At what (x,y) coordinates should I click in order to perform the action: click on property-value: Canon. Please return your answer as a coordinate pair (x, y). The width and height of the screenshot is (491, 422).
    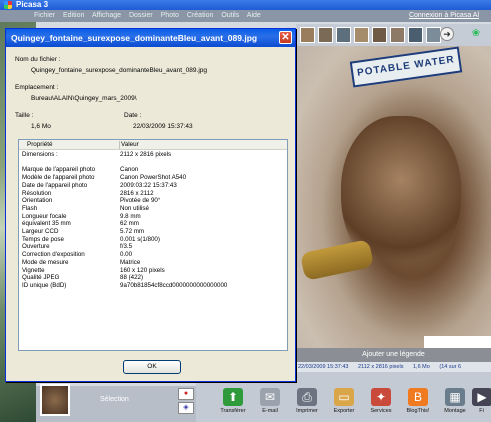
    Looking at the image, I should click on (129, 170).